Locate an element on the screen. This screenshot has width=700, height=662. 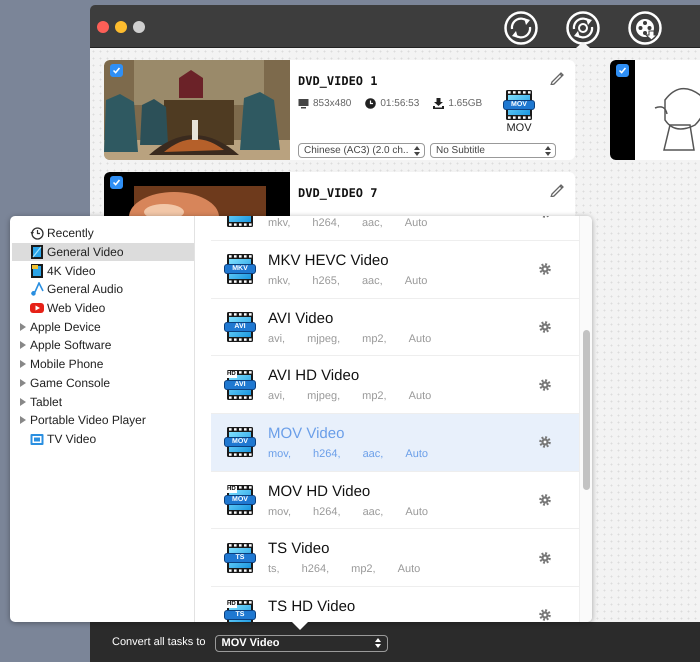
category-item: Apple Software is located at coordinates (103, 345).